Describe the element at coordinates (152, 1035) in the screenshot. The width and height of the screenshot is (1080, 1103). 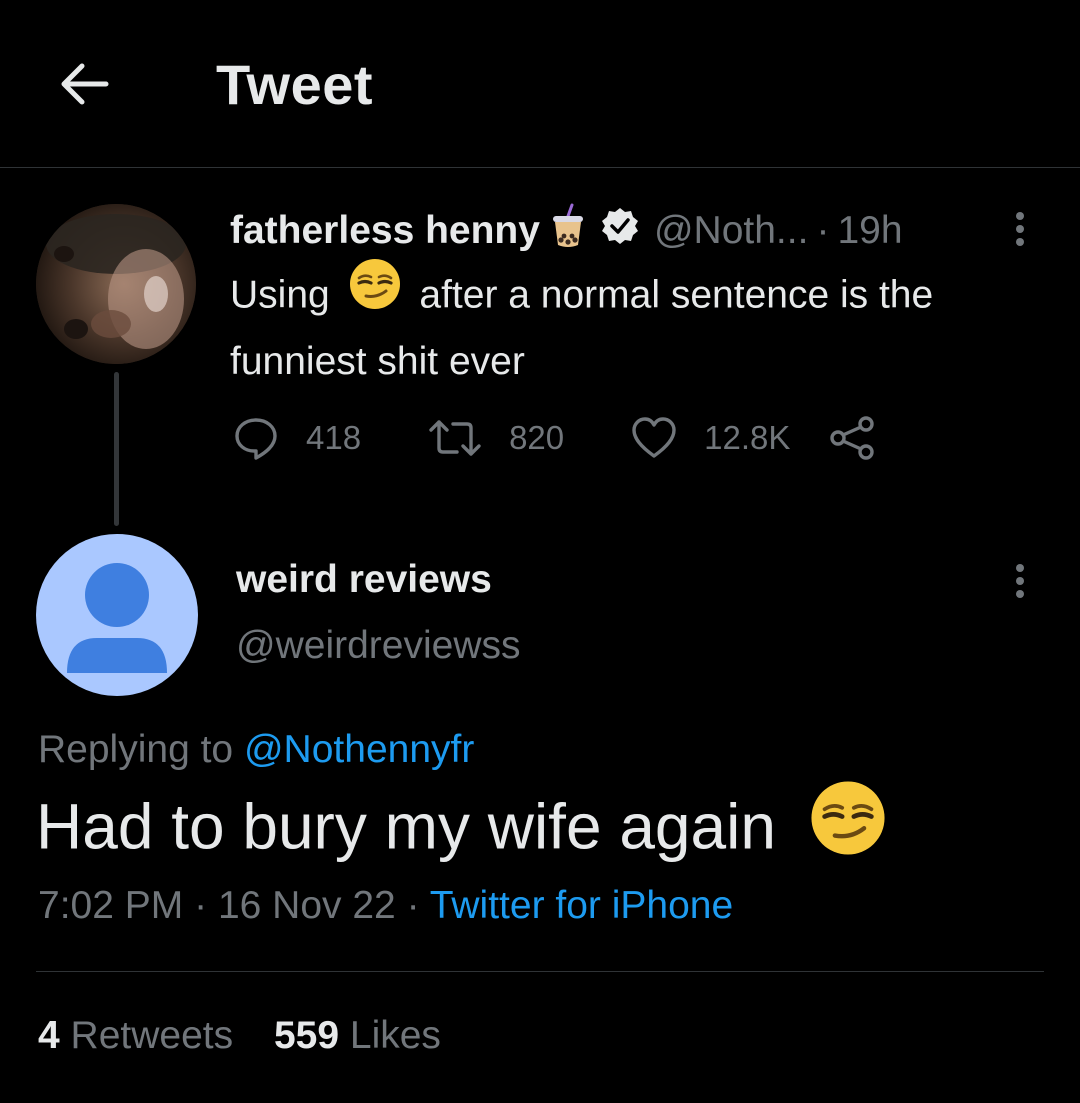
I see `retweets-label: Retweets` at that location.